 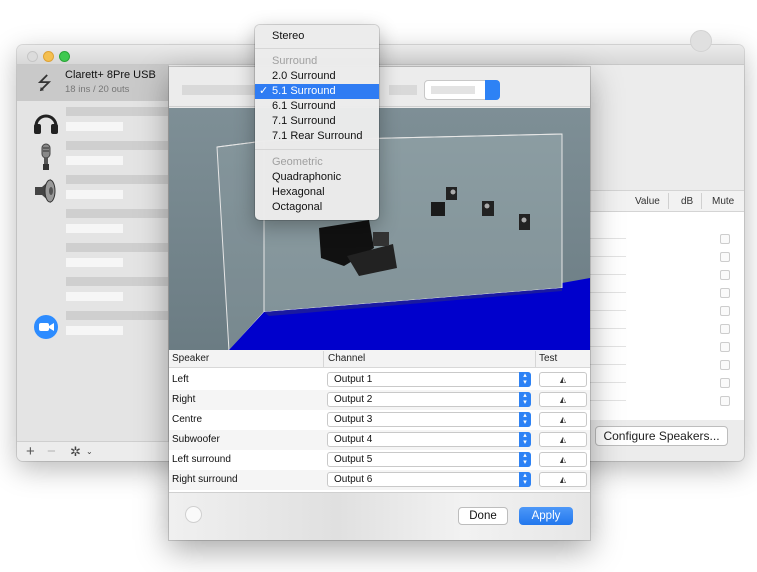 What do you see at coordinates (32, 56) in the screenshot?
I see `close-window-button` at bounding box center [32, 56].